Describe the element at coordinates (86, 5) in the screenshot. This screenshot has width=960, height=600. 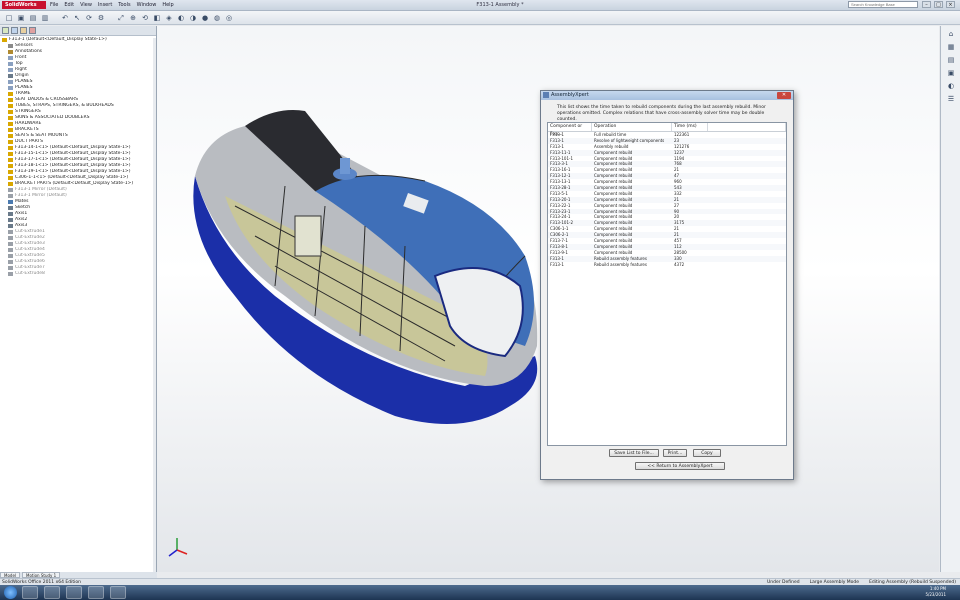
I see `menu-view: View` at that location.